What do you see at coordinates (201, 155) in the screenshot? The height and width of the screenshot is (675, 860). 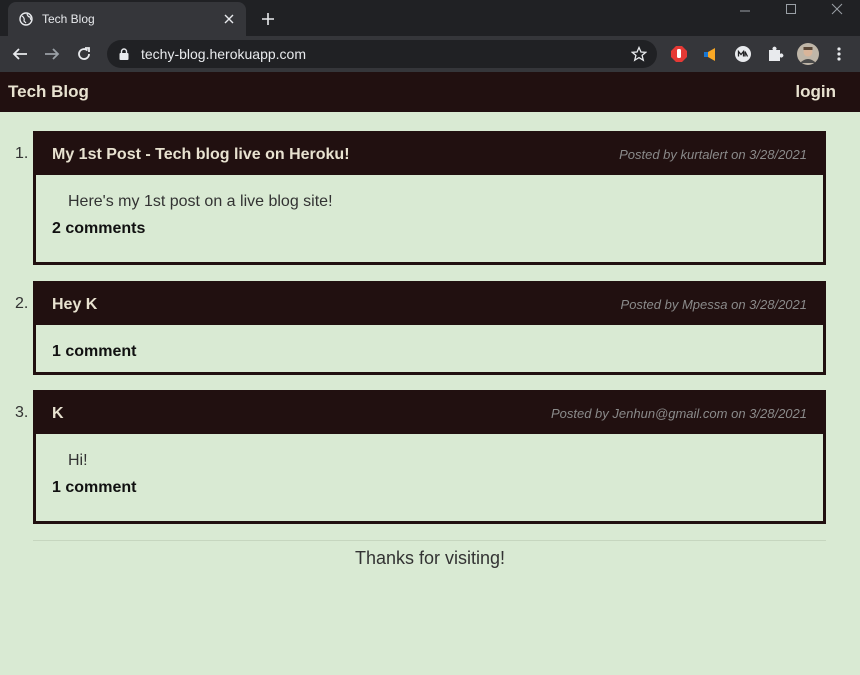 I see `post-title: My 1st Post - Tech blog live on Heroku!` at bounding box center [201, 155].